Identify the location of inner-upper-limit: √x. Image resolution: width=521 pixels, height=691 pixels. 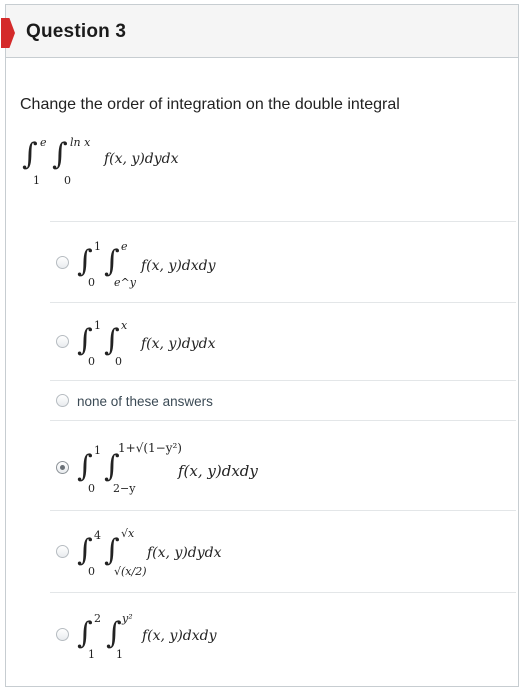
(128, 533).